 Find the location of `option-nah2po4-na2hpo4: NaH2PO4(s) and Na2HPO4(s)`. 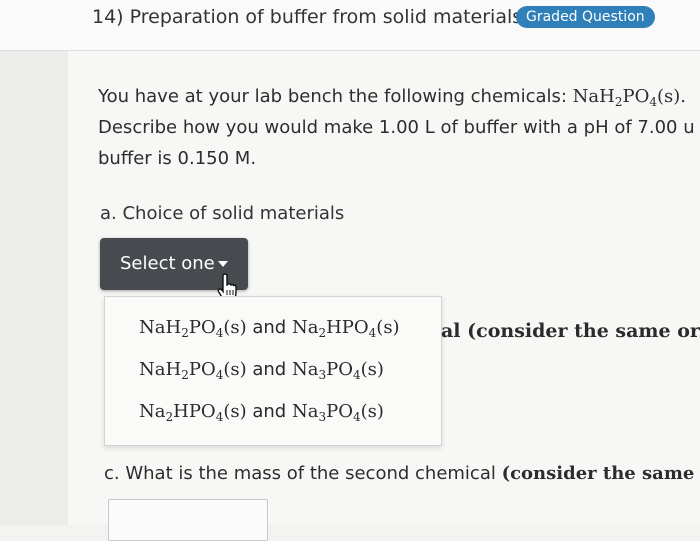

option-nah2po4-na2hpo4: NaH2PO4(s) and Na2HPO4(s) is located at coordinates (269, 328).